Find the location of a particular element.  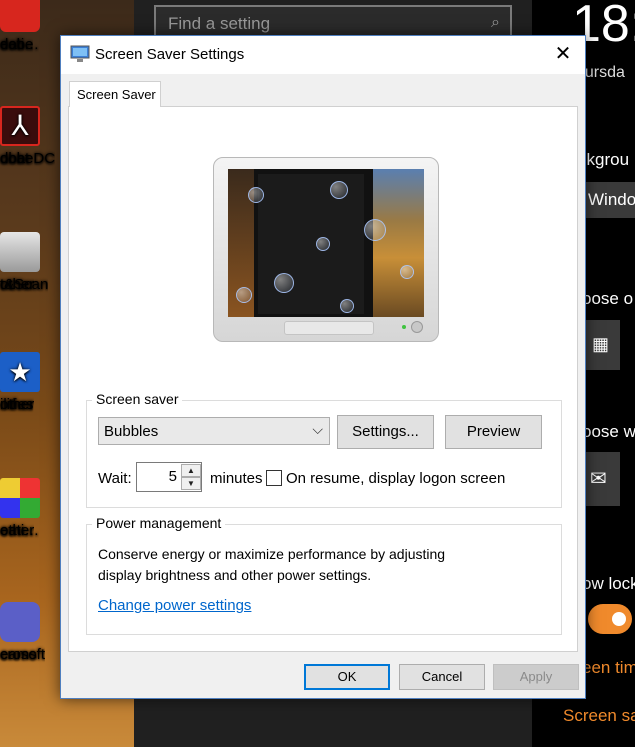

tab-screen-saver: Screen Saver is located at coordinates (115, 94).